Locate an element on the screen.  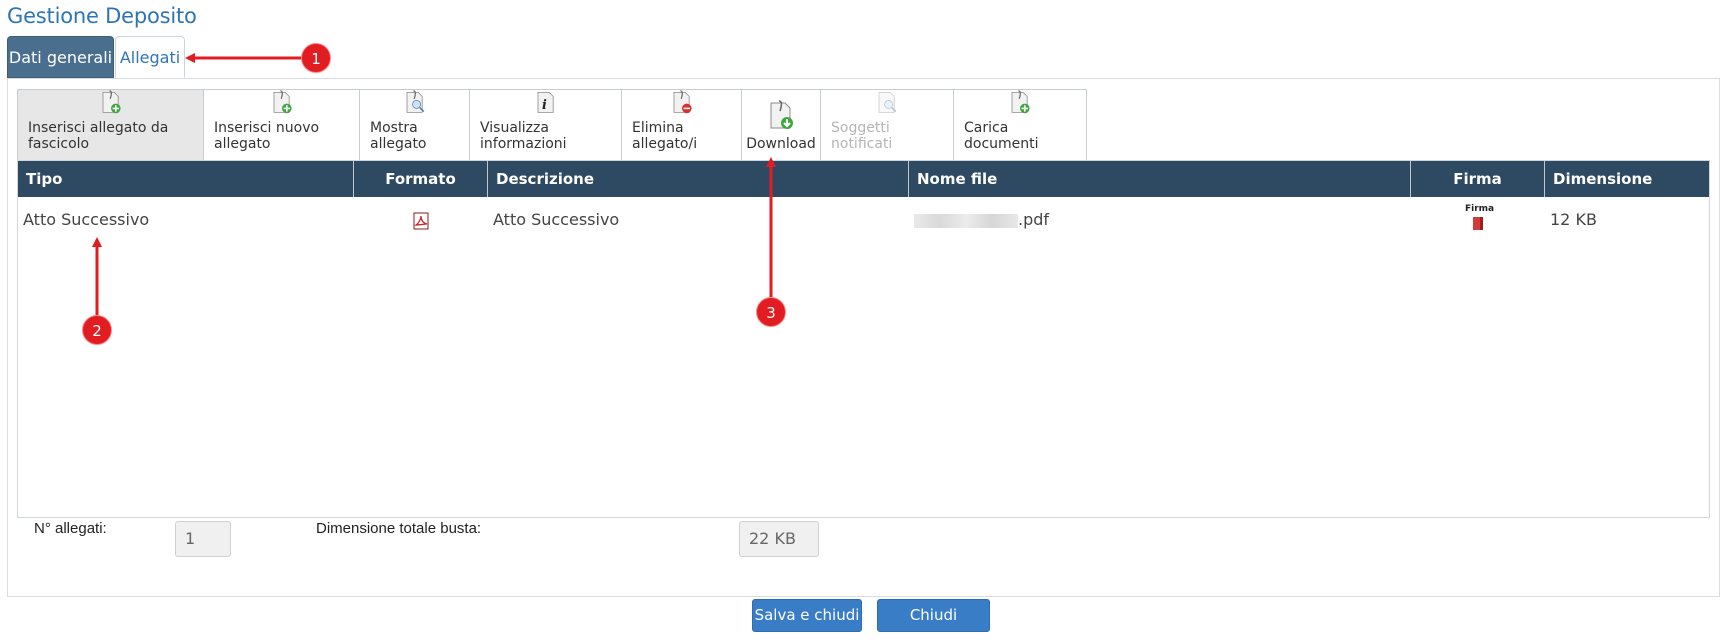
insert-from-folder-button: Inserisci allegato da fascicolo is located at coordinates (111, 125).